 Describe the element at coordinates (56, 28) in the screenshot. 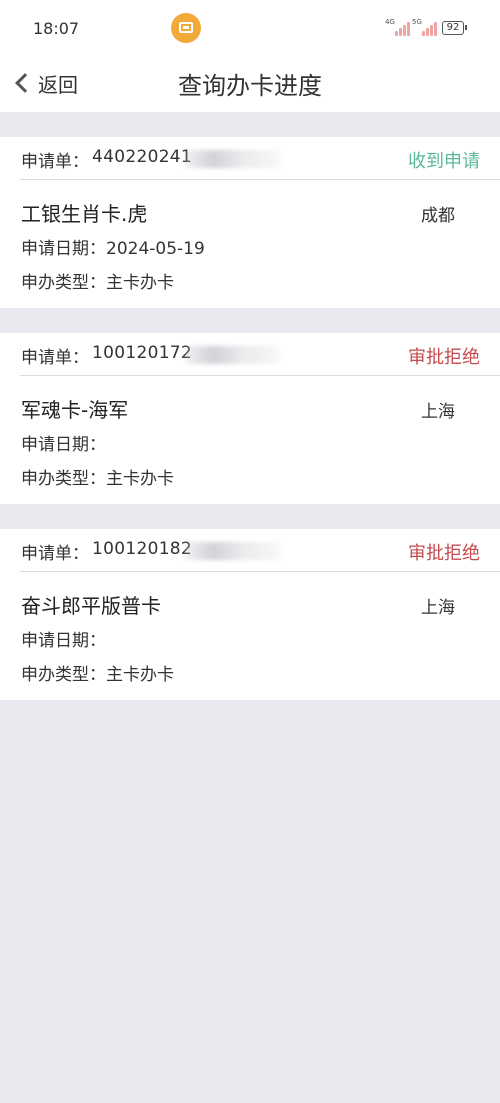

I see `status-time: 18:07` at that location.